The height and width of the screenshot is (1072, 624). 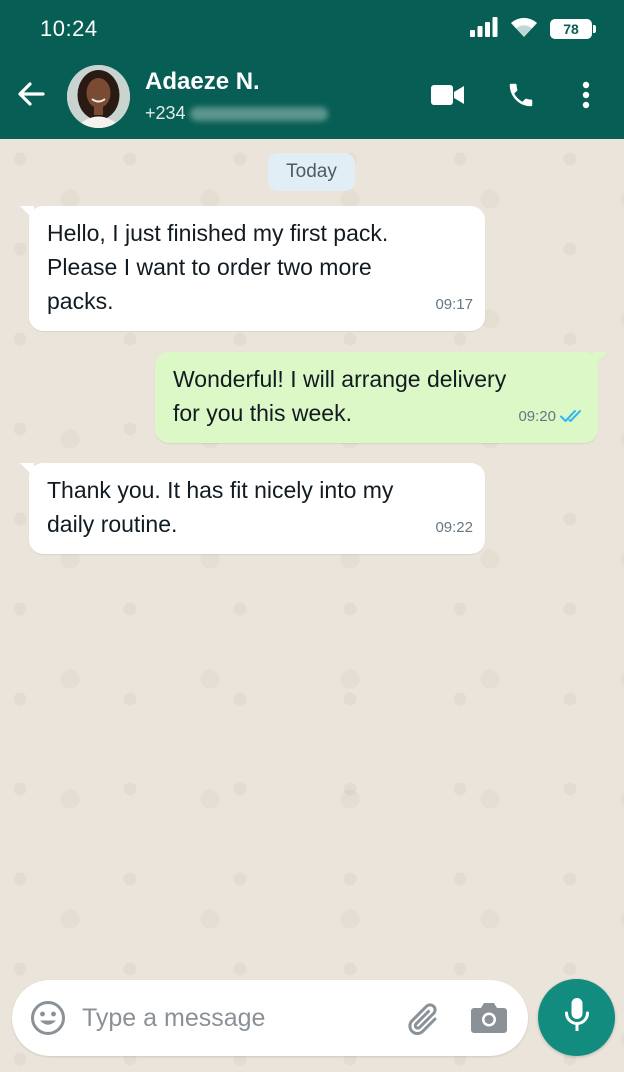 I want to click on contact-phone-prefix: +234, so click(x=165, y=113).